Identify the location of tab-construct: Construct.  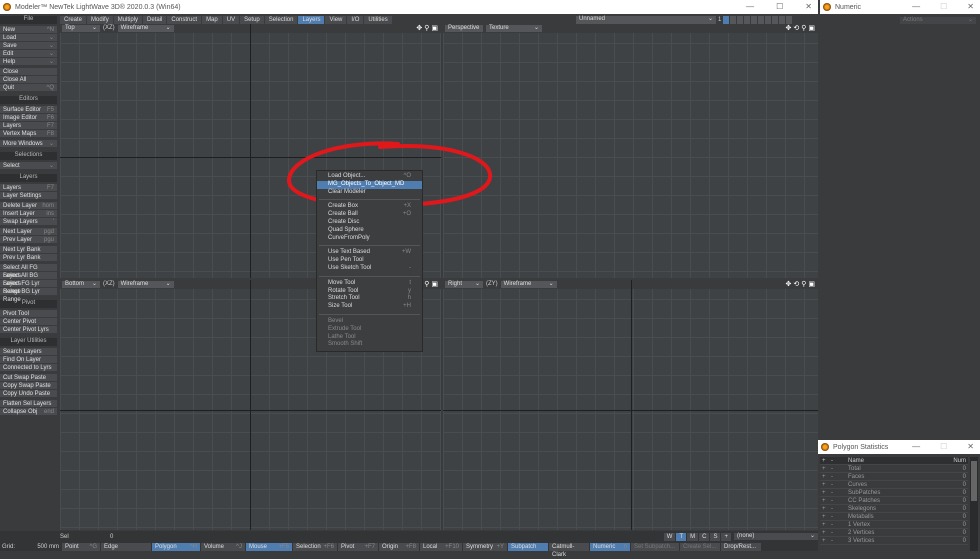
(184, 20).